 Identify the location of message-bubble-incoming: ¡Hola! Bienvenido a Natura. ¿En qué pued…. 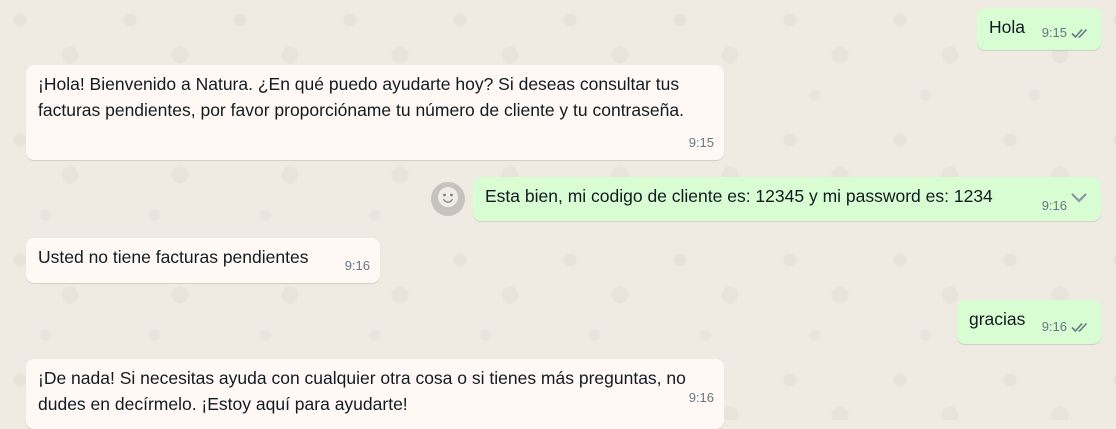
(375, 112).